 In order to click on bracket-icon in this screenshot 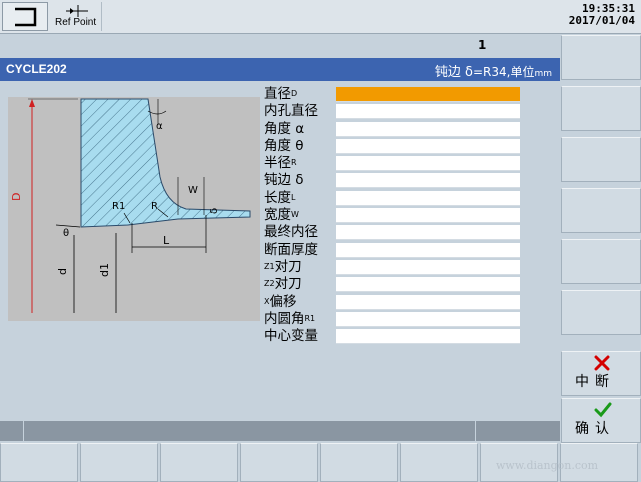, I will do `click(26, 17)`.